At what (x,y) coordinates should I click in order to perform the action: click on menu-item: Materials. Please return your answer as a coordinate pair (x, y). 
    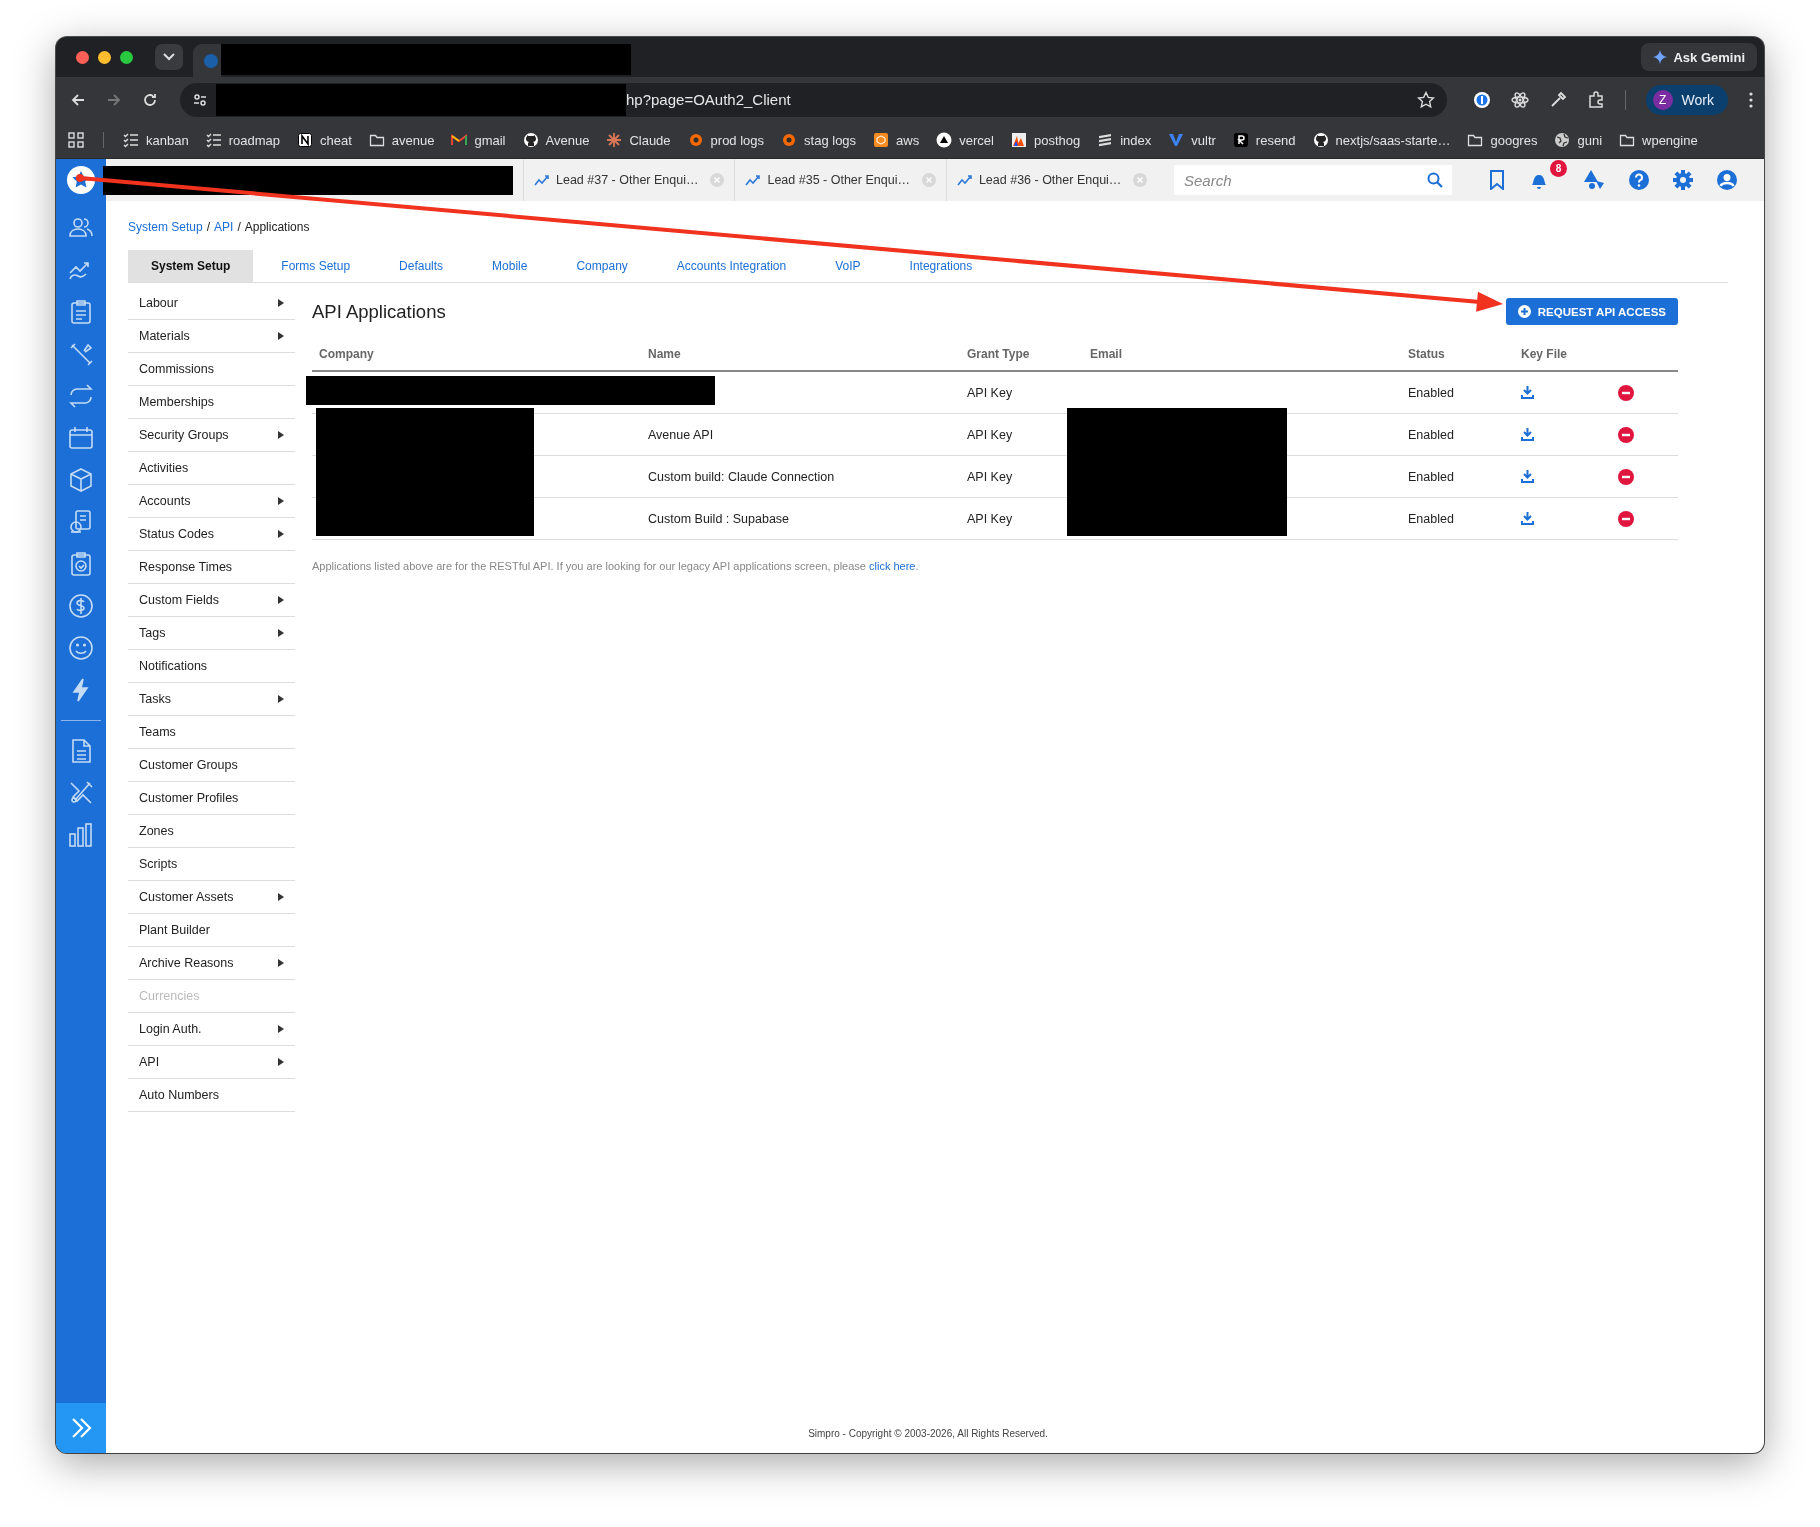
    Looking at the image, I should click on (211, 336).